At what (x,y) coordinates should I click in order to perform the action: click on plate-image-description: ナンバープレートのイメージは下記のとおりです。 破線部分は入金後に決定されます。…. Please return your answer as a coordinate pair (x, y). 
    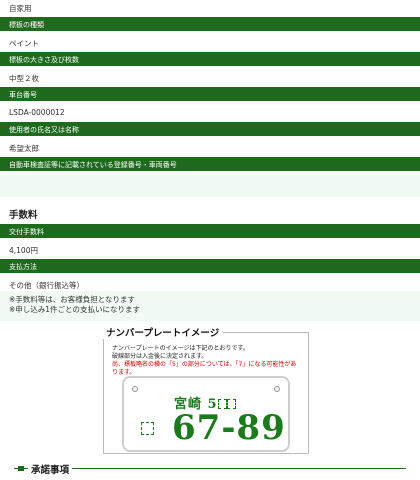
    Looking at the image, I should click on (207, 361).